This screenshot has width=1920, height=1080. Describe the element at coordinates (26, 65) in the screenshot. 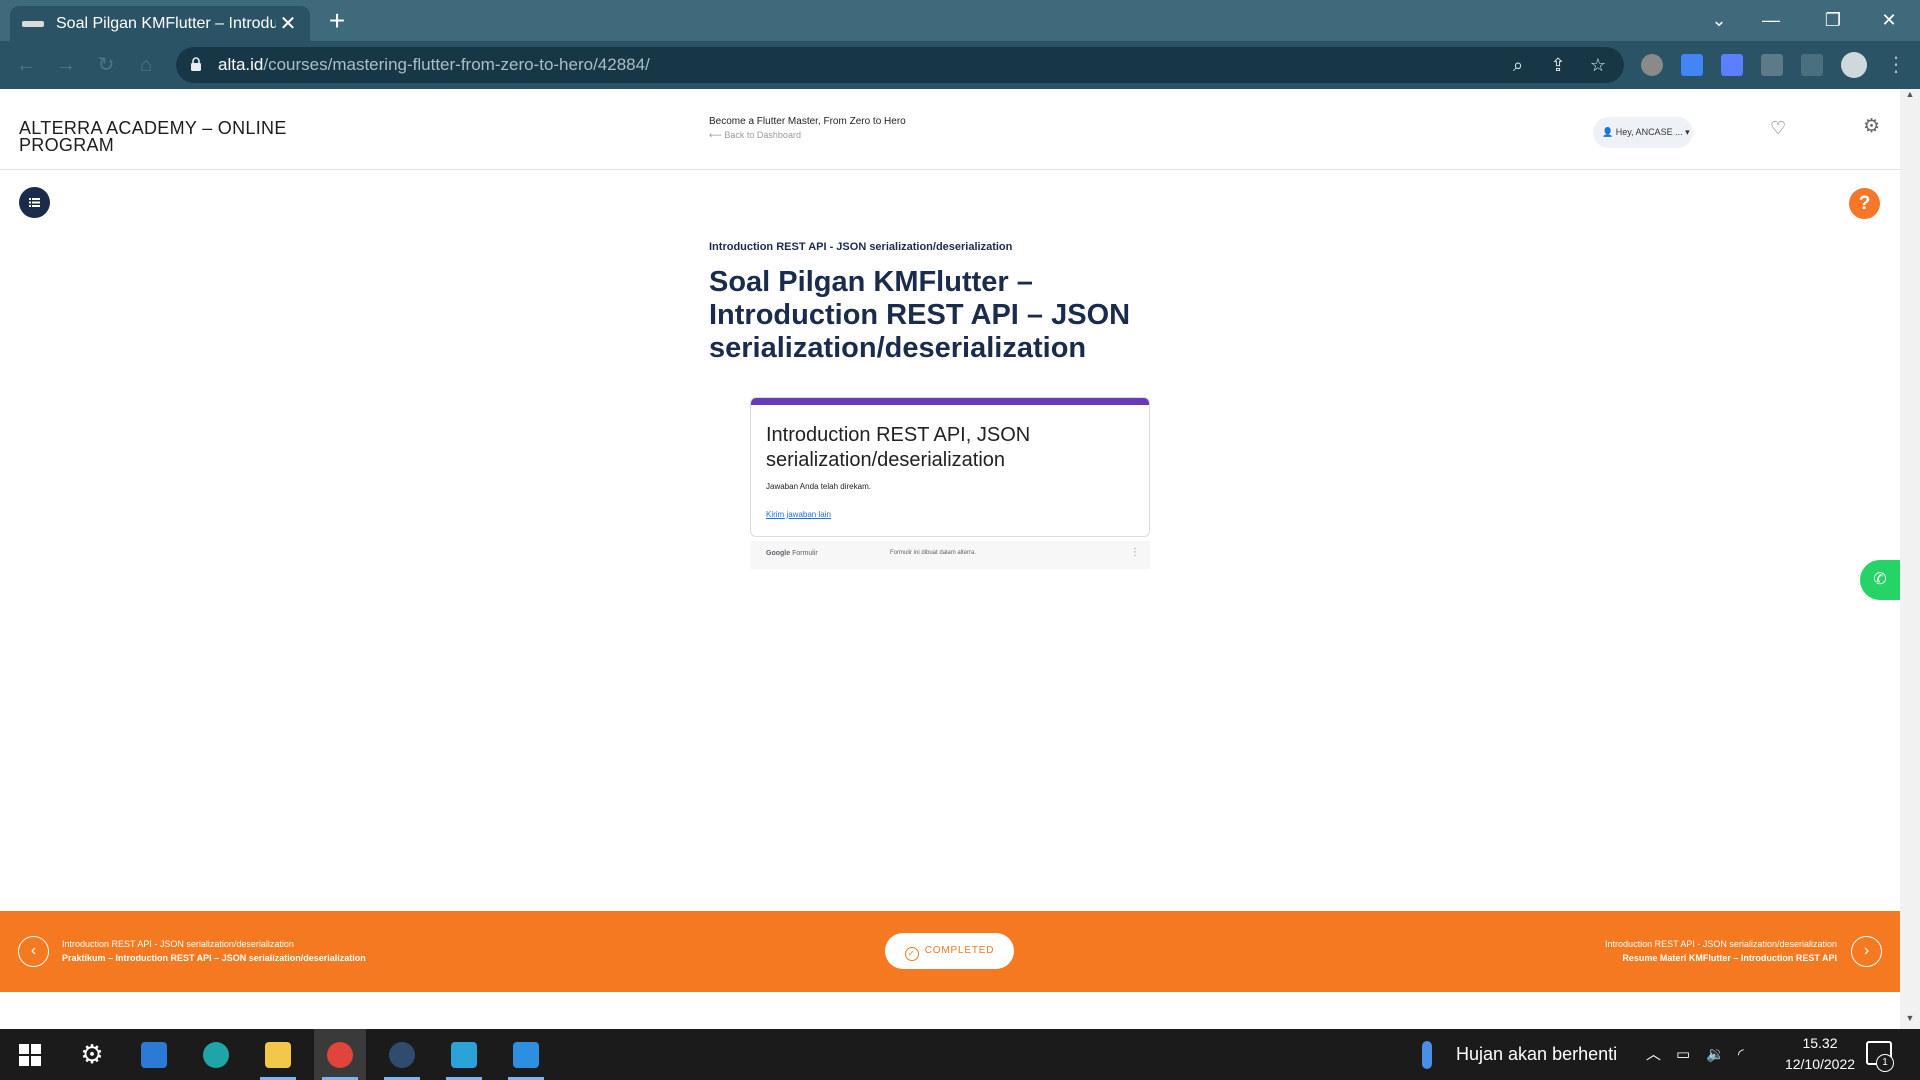

I see `back-arrow-icon: ←` at that location.